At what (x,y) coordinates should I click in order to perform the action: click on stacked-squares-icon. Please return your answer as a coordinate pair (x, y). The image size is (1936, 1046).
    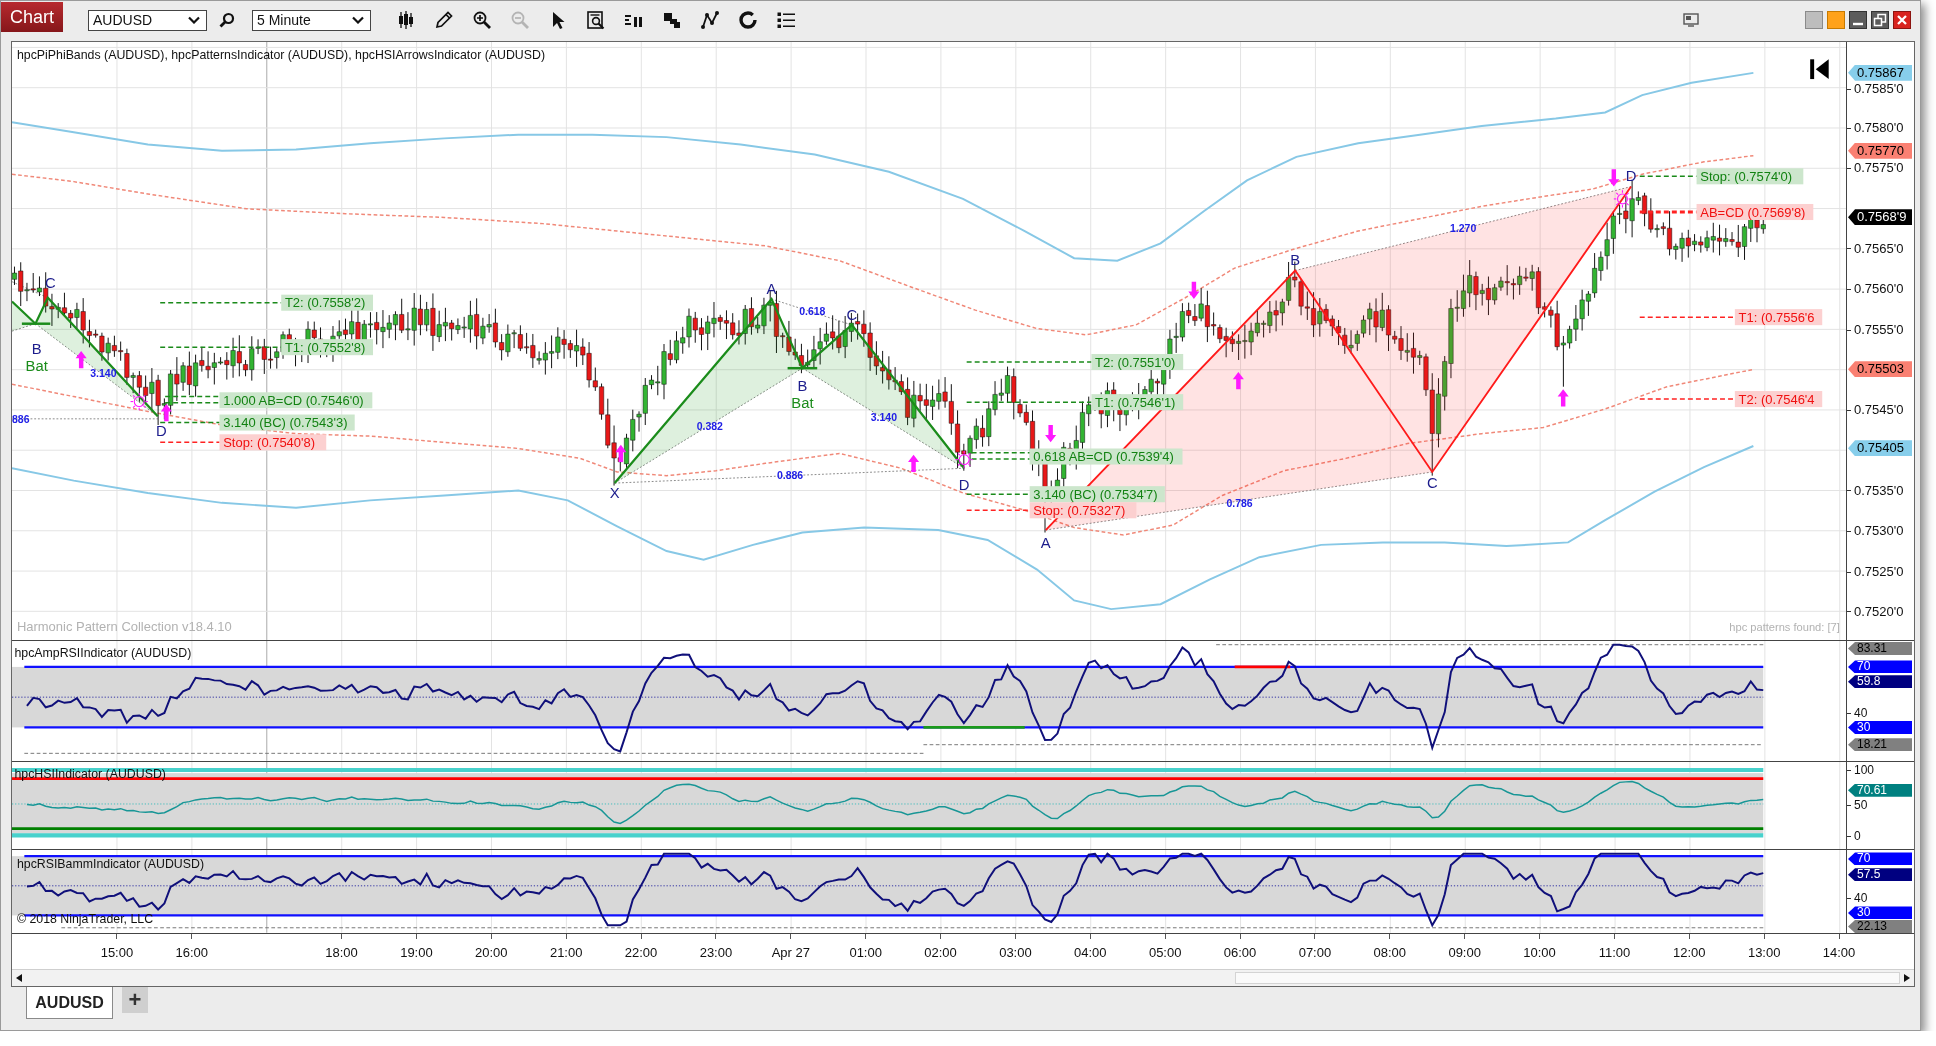
    Looking at the image, I should click on (672, 20).